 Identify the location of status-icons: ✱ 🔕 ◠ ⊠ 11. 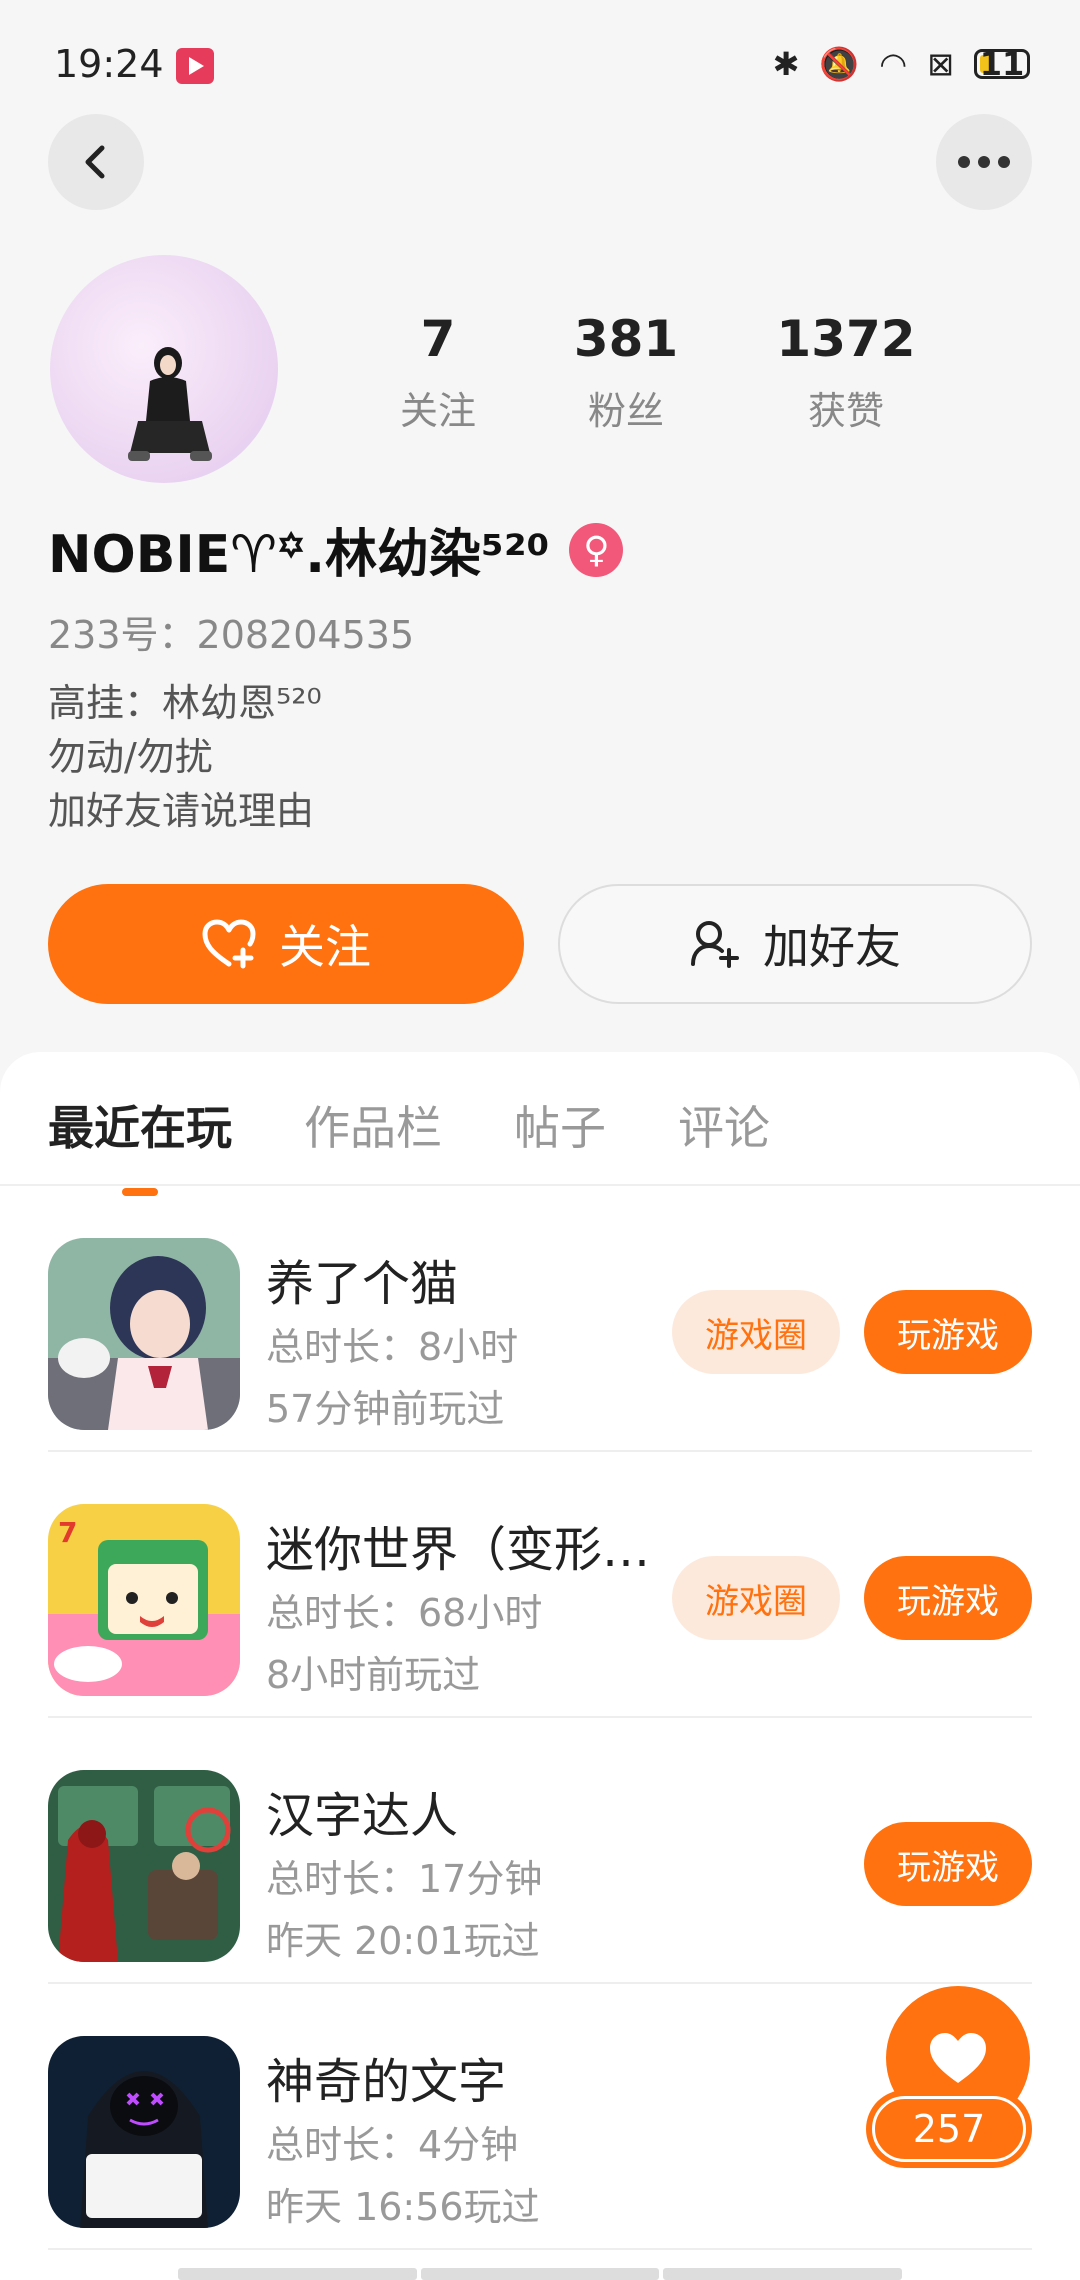
(901, 64).